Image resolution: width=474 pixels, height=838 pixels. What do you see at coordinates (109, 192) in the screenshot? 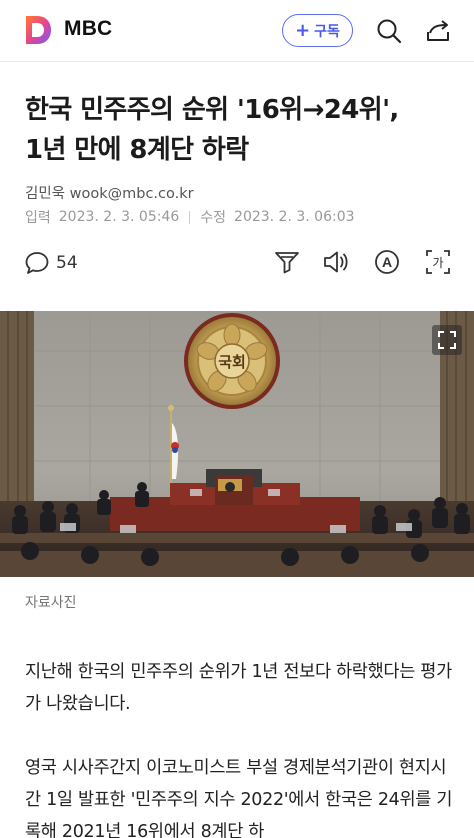
I see `reporter-byline: 김민욱 wook@mbc.co.kr` at bounding box center [109, 192].